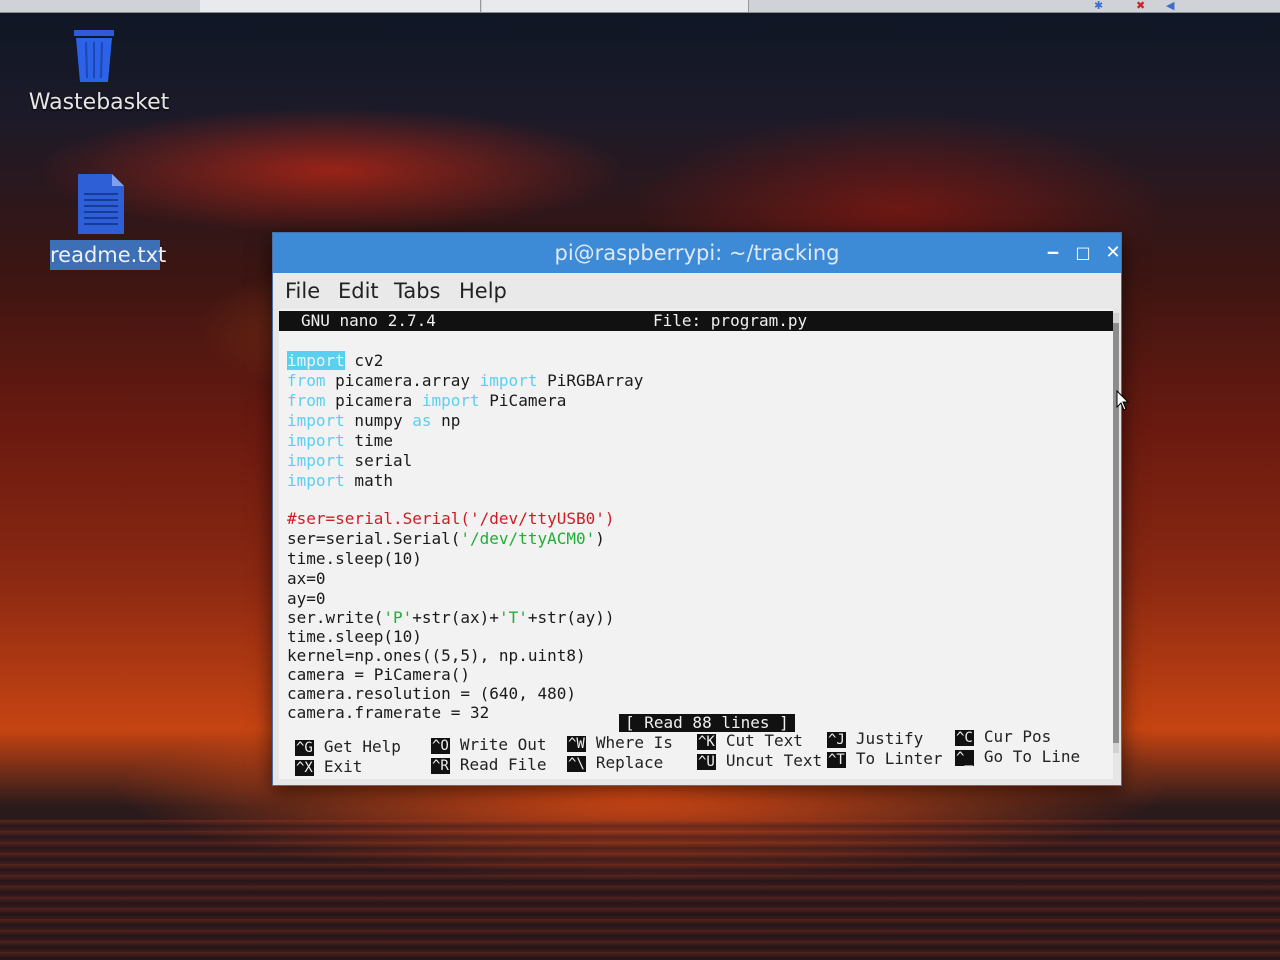 This screenshot has width=1280, height=960. What do you see at coordinates (417, 291) in the screenshot?
I see `menu-tabs: Tabs` at bounding box center [417, 291].